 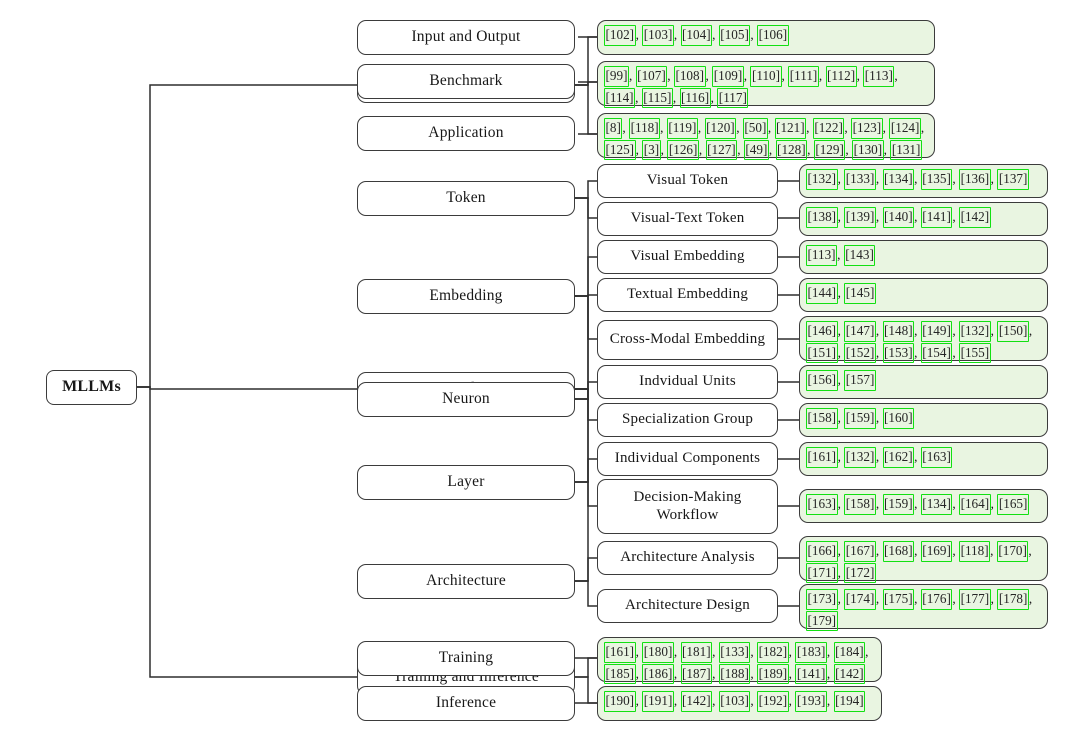 What do you see at coordinates (773, 674) in the screenshot?
I see `citation-ref: [189]` at bounding box center [773, 674].